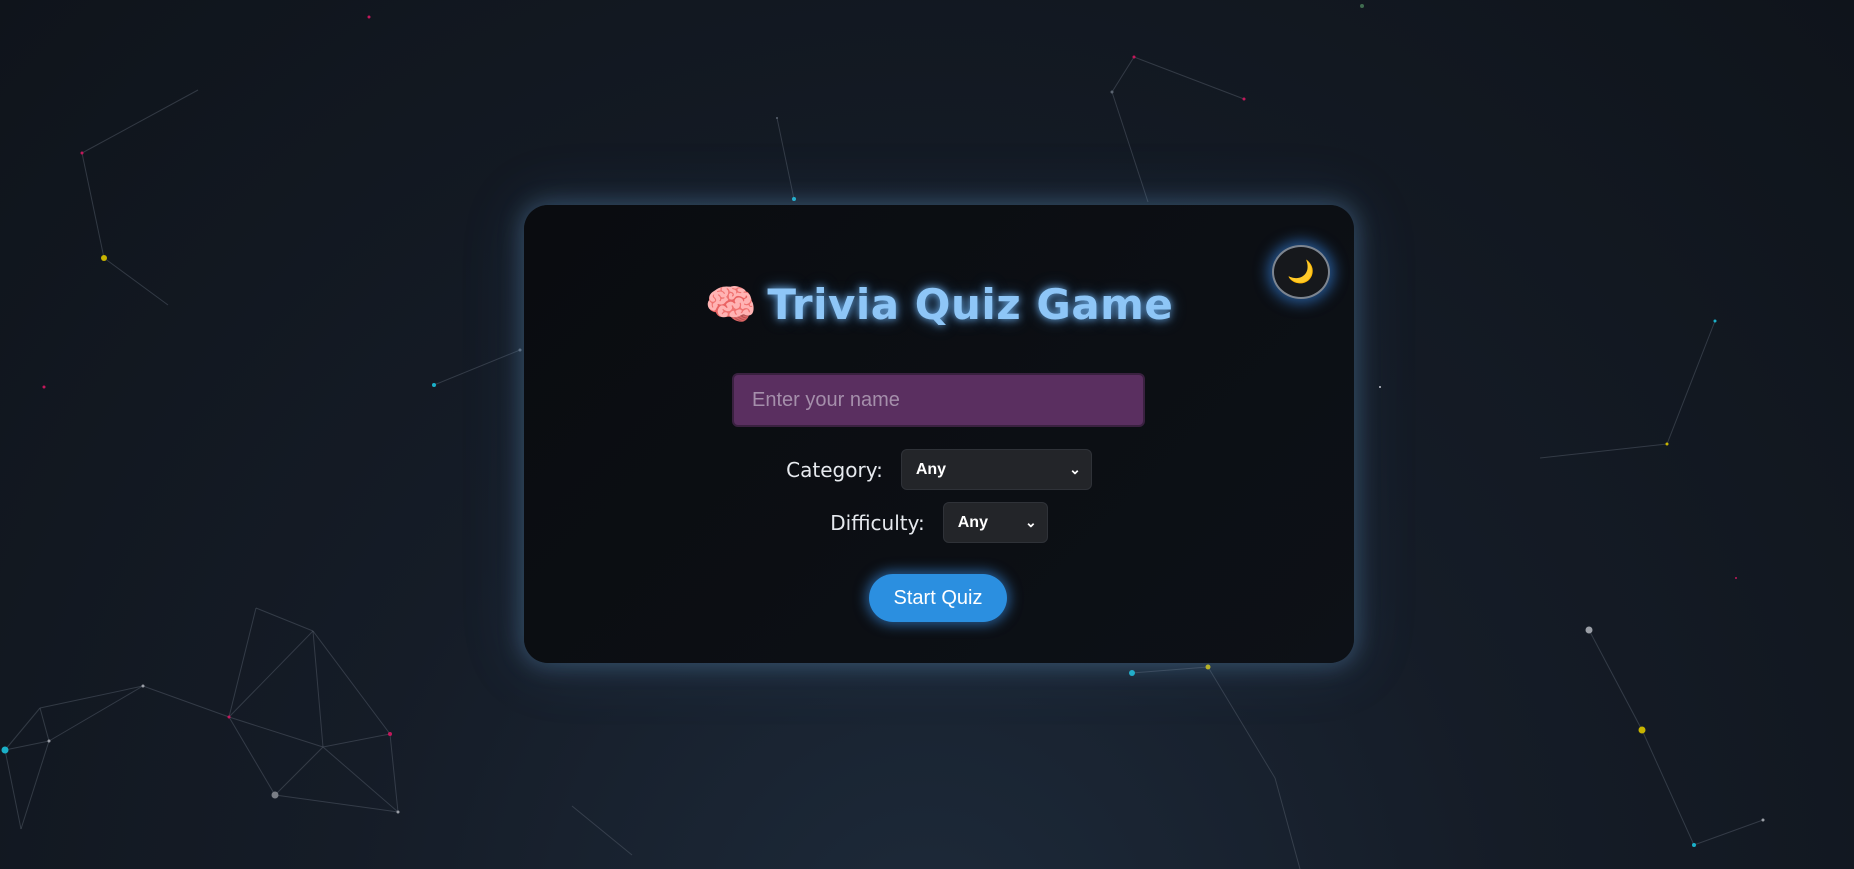  Describe the element at coordinates (972, 522) in the screenshot. I see `difficulty-selected-value: Any` at that location.